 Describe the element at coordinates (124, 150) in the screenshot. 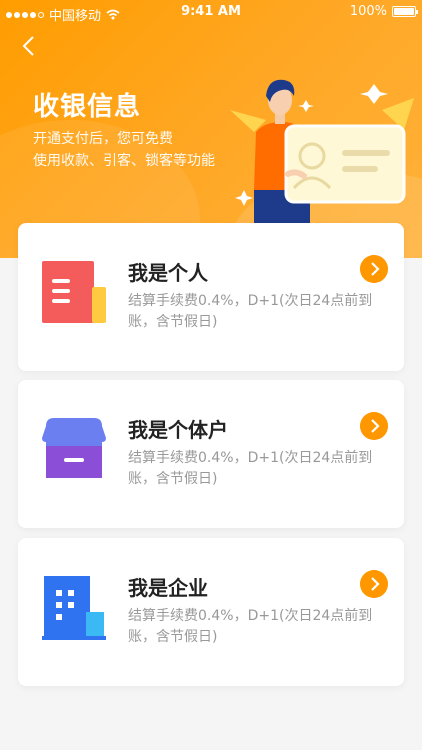

I see `page-description: 开通支付后，您可免费 使用收款、引客、锁客等功能` at that location.